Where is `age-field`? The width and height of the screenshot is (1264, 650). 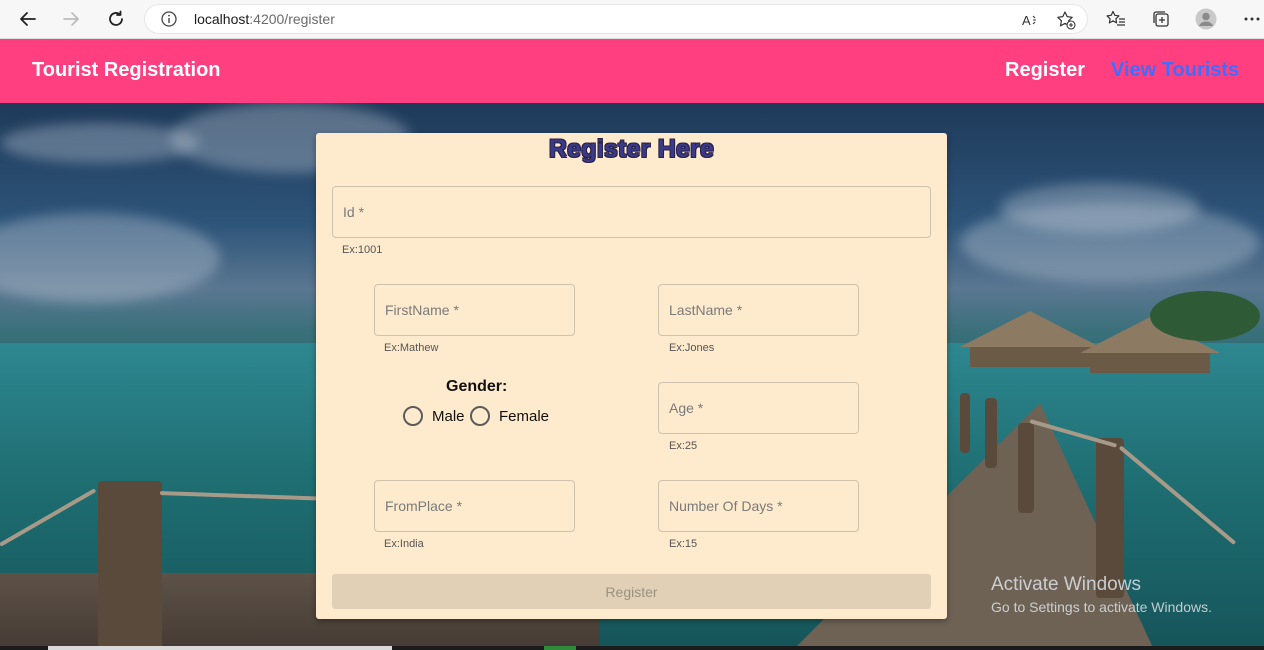 age-field is located at coordinates (758, 408).